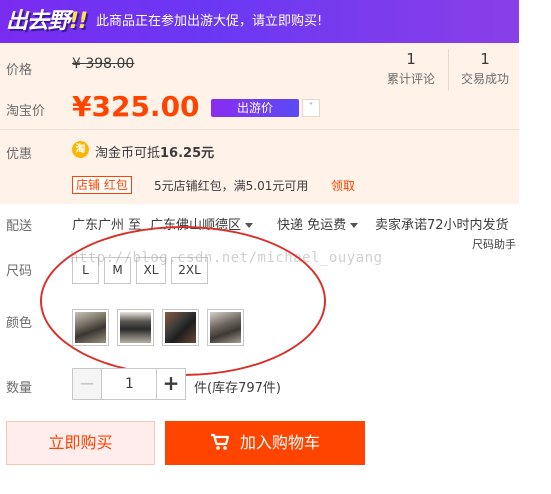 The height and width of the screenshot is (494, 551). What do you see at coordinates (231, 186) in the screenshot?
I see `shop-redpacket-text: 5元店铺红包，满5.01元可用` at bounding box center [231, 186].